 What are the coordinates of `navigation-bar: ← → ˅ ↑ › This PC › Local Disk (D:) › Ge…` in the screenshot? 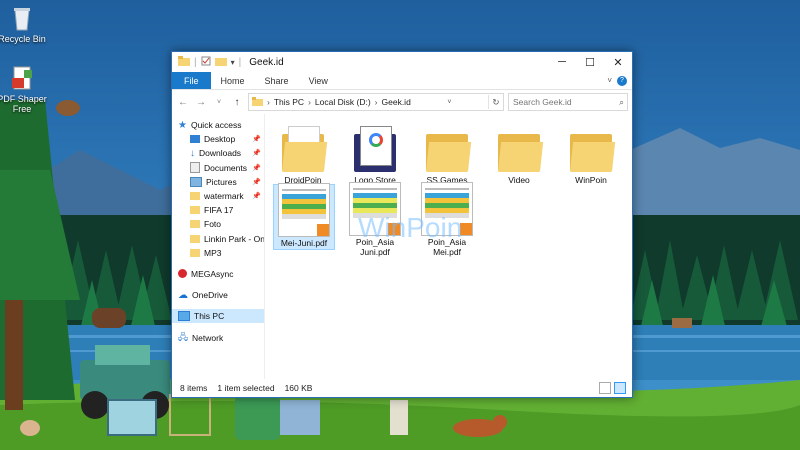 It's located at (402, 102).